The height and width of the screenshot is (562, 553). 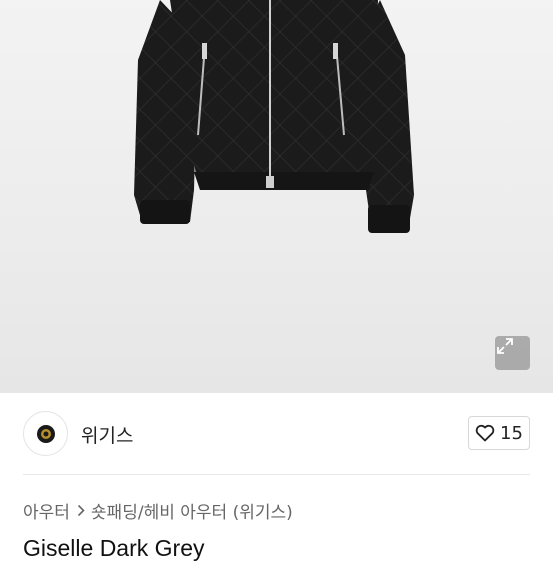 I want to click on breadcrumb-item-subcategory: 숏패딩/헤비 아우터 (위기스), so click(x=192, y=510).